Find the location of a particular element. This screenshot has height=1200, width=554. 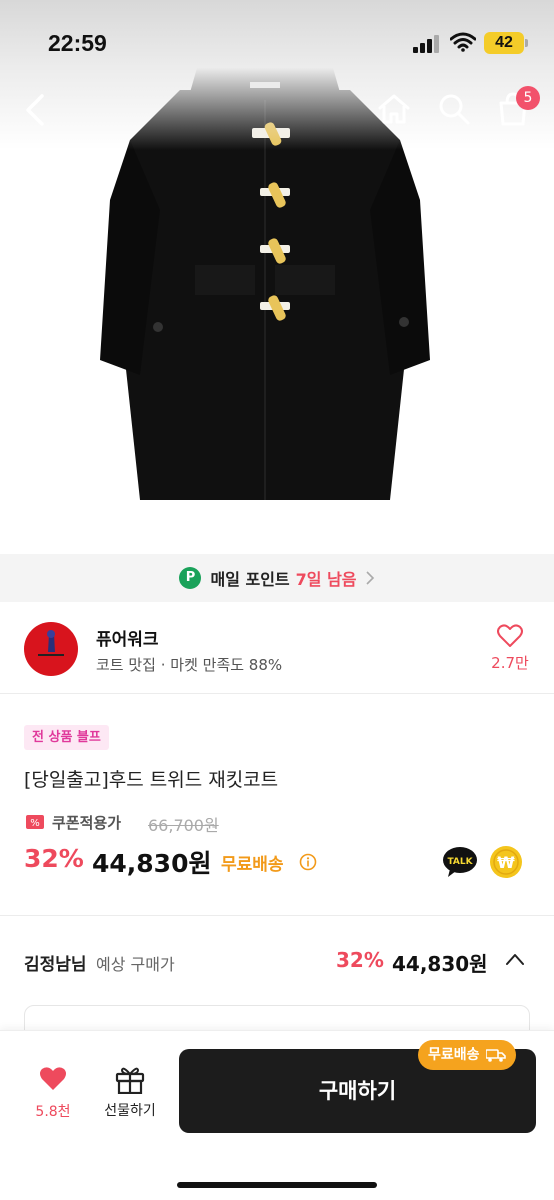

shop-description: 코트 맛집 · 마켓 만족도 88% is located at coordinates (189, 665).